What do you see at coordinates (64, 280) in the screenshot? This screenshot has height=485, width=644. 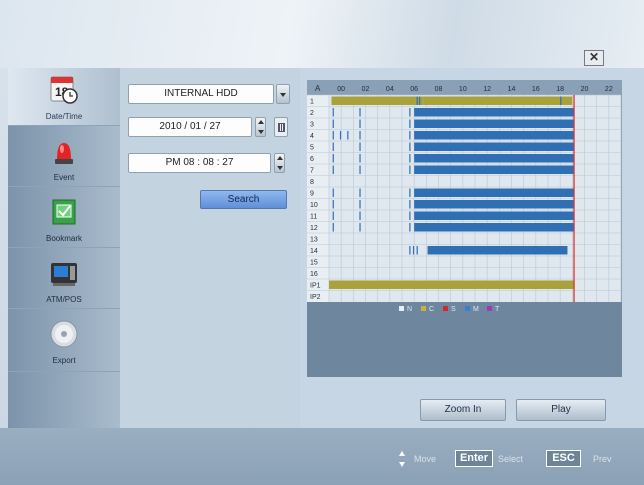 I see `sidebar-item-atm-pos: ATM/POS` at bounding box center [64, 280].